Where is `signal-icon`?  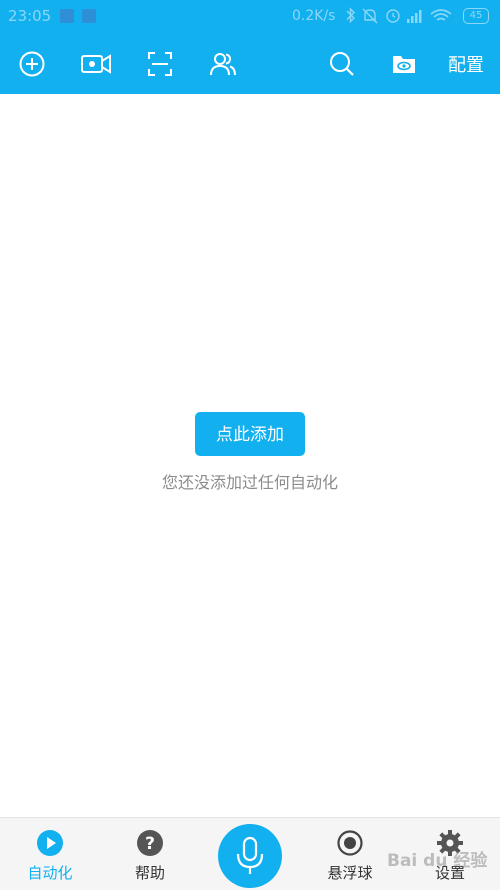 signal-icon is located at coordinates (414, 16).